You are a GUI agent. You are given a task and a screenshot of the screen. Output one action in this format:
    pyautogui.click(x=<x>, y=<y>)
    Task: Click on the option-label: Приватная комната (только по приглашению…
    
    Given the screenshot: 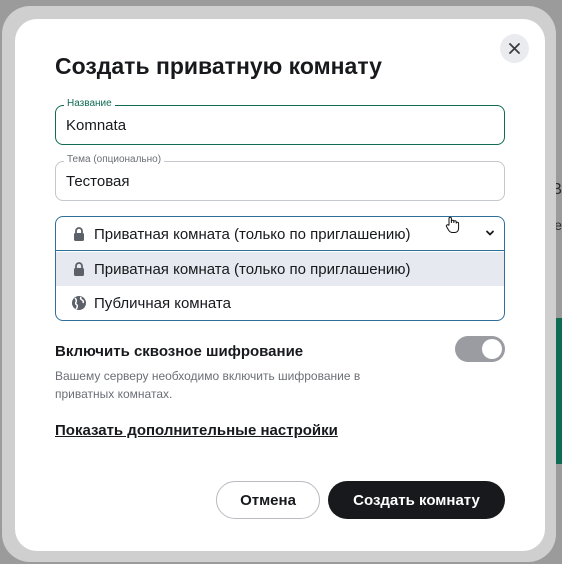 What is the action you would take?
    pyautogui.click(x=252, y=269)
    